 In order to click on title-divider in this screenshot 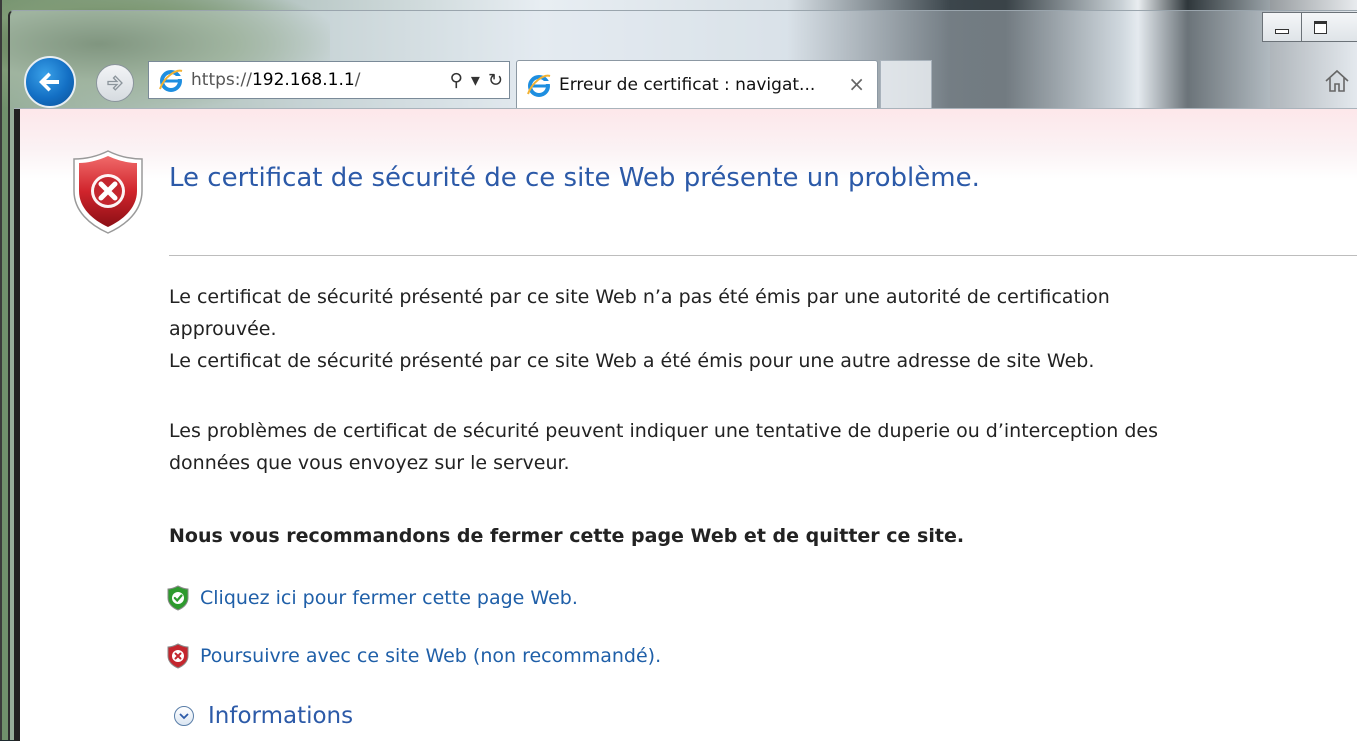, I will do `click(763, 255)`.